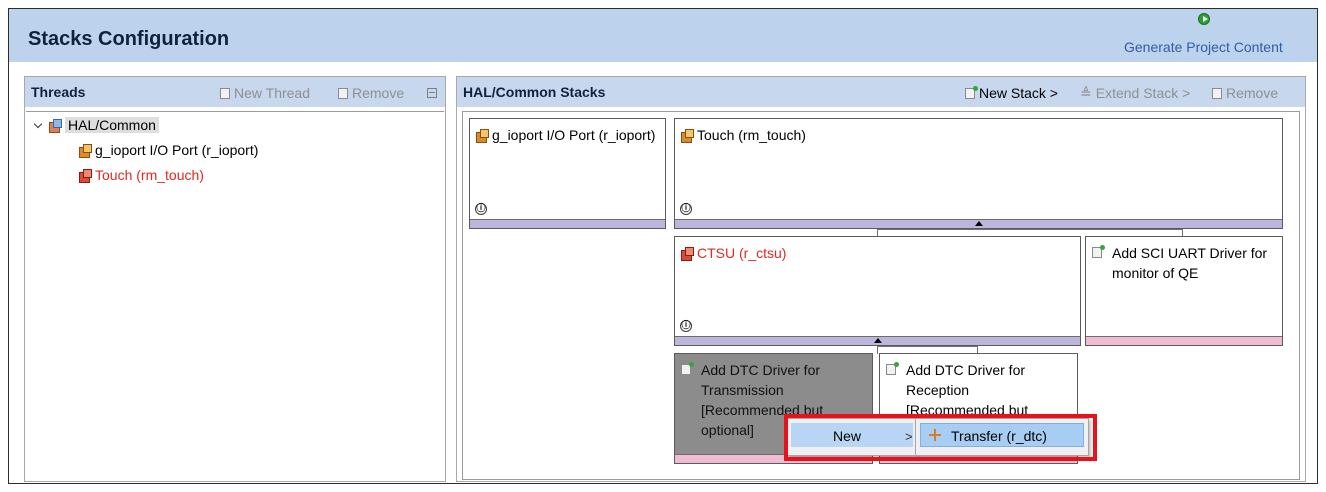 This screenshot has width=1326, height=492. Describe the element at coordinates (1143, 93) in the screenshot. I see `extend-stack-label: Extend Stack >` at that location.